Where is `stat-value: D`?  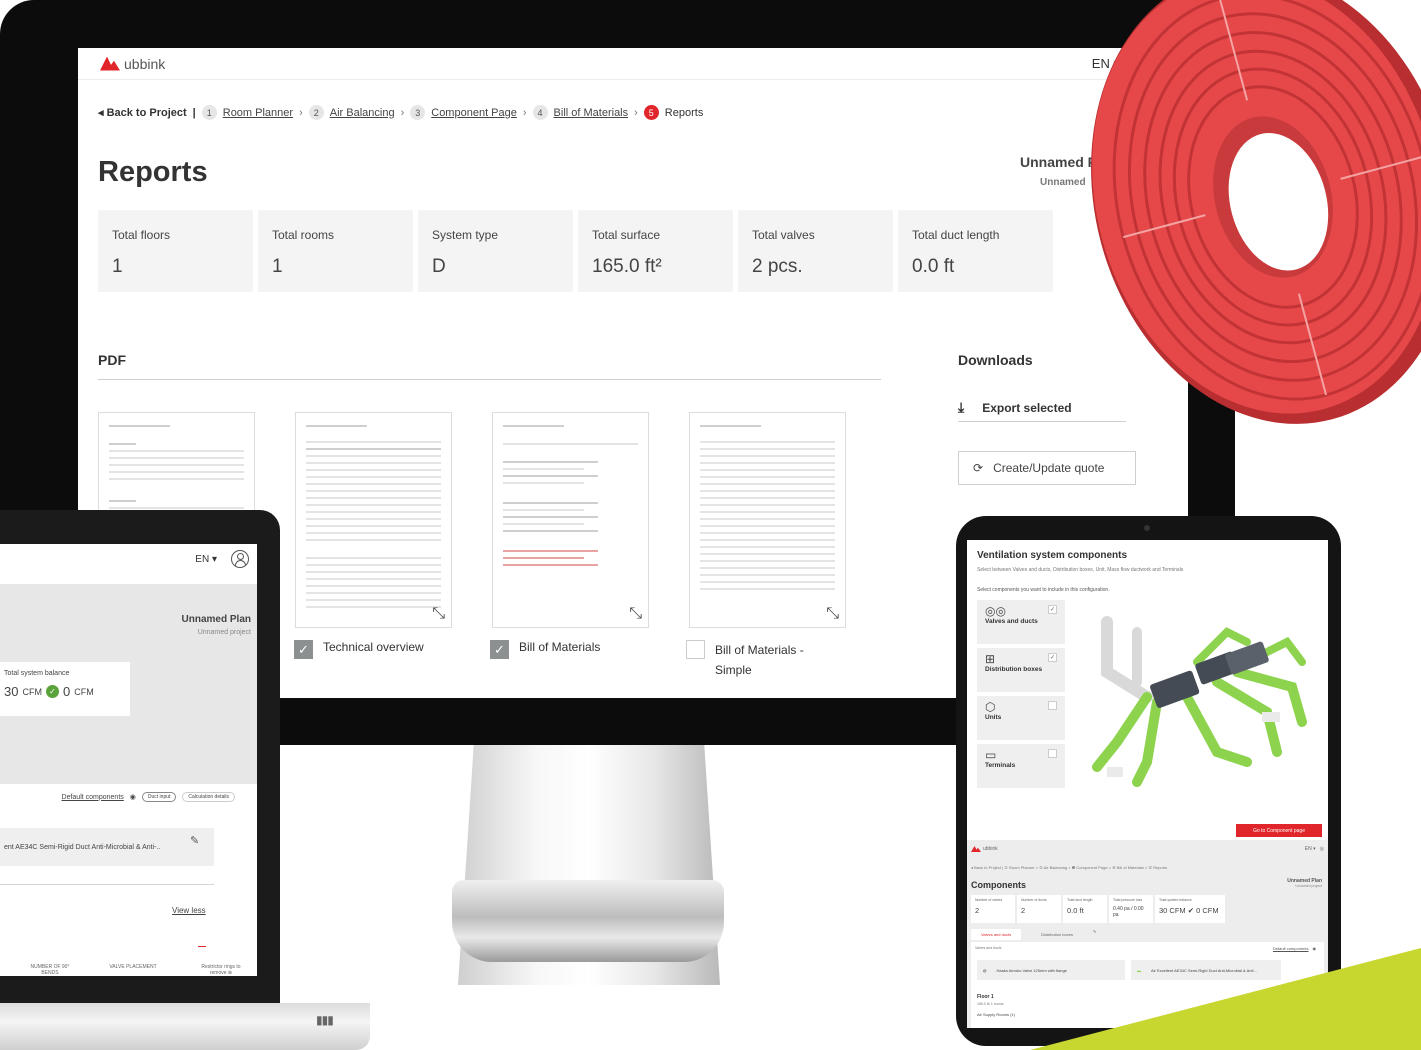 stat-value: D is located at coordinates (439, 266).